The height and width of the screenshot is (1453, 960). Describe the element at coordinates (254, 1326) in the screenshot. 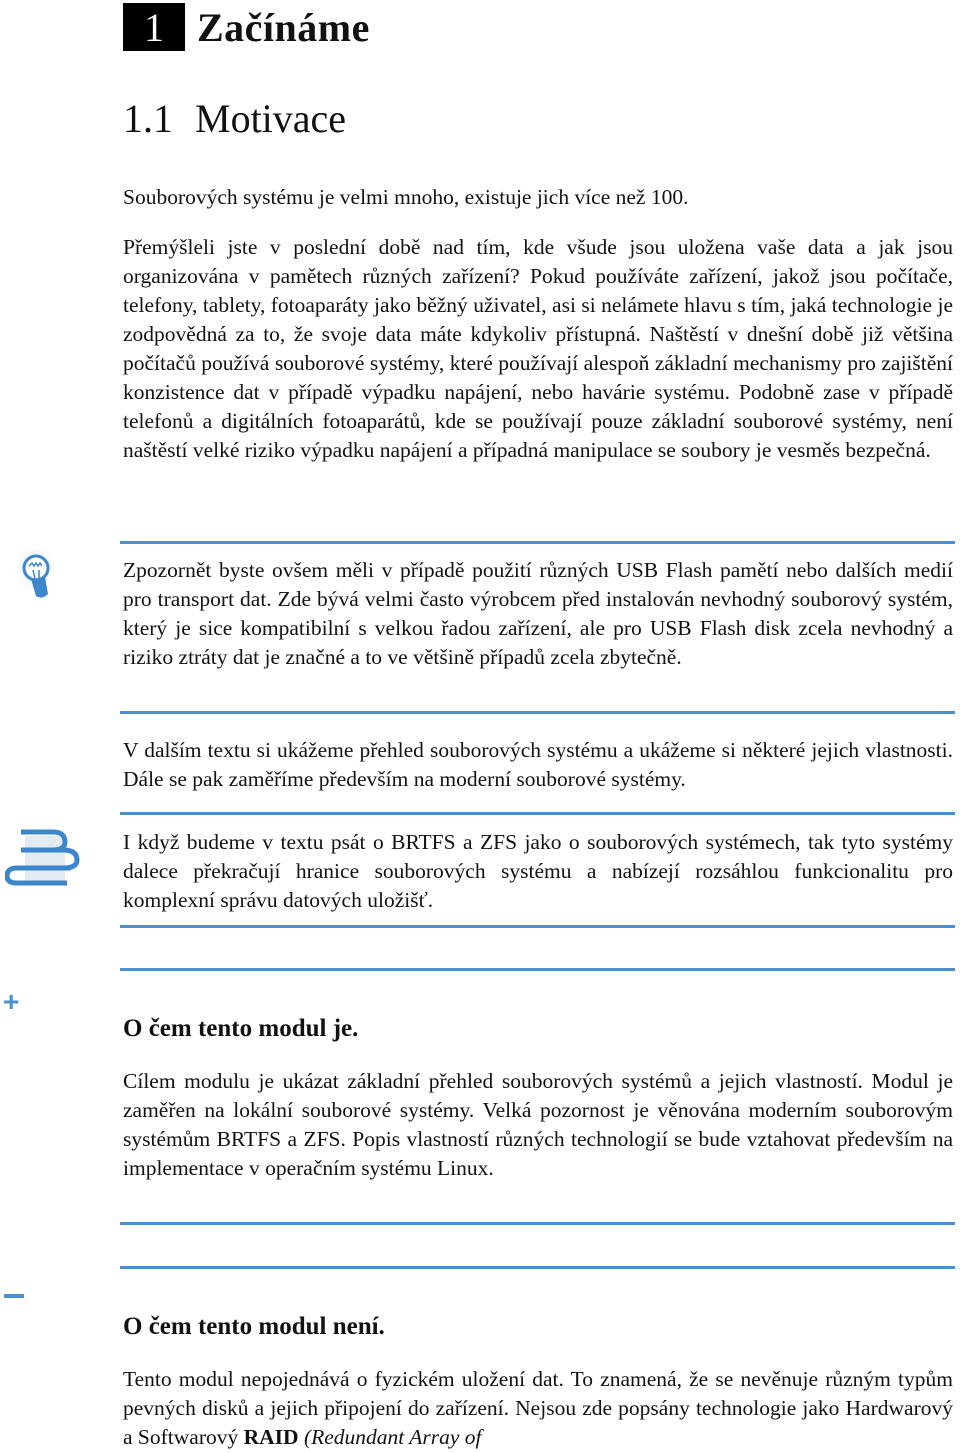

I see `isnot-box-title: O čem tento modul není.` at that location.